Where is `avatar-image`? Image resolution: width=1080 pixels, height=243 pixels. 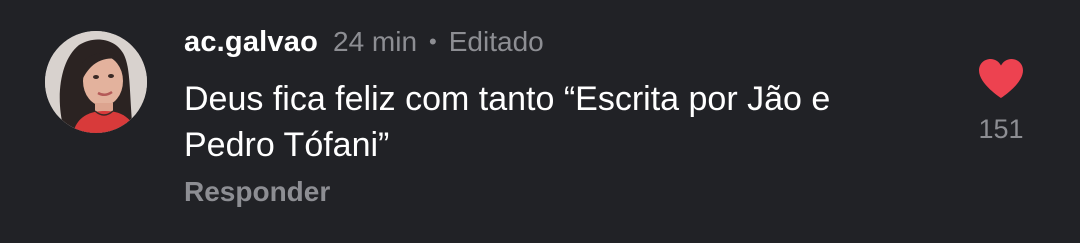 avatar-image is located at coordinates (96, 82).